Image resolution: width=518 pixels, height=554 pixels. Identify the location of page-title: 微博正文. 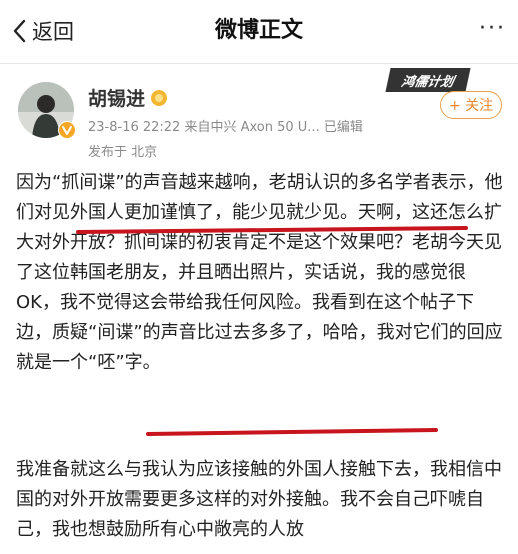
(258, 30).